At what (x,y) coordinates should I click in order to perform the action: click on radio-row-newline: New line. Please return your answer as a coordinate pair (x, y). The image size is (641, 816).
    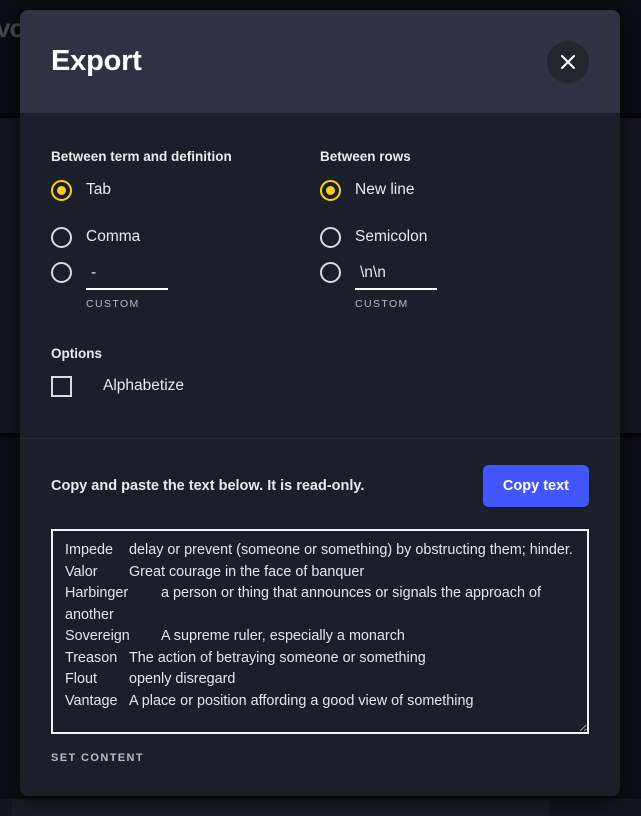
    Looking at the image, I should click on (454, 190).